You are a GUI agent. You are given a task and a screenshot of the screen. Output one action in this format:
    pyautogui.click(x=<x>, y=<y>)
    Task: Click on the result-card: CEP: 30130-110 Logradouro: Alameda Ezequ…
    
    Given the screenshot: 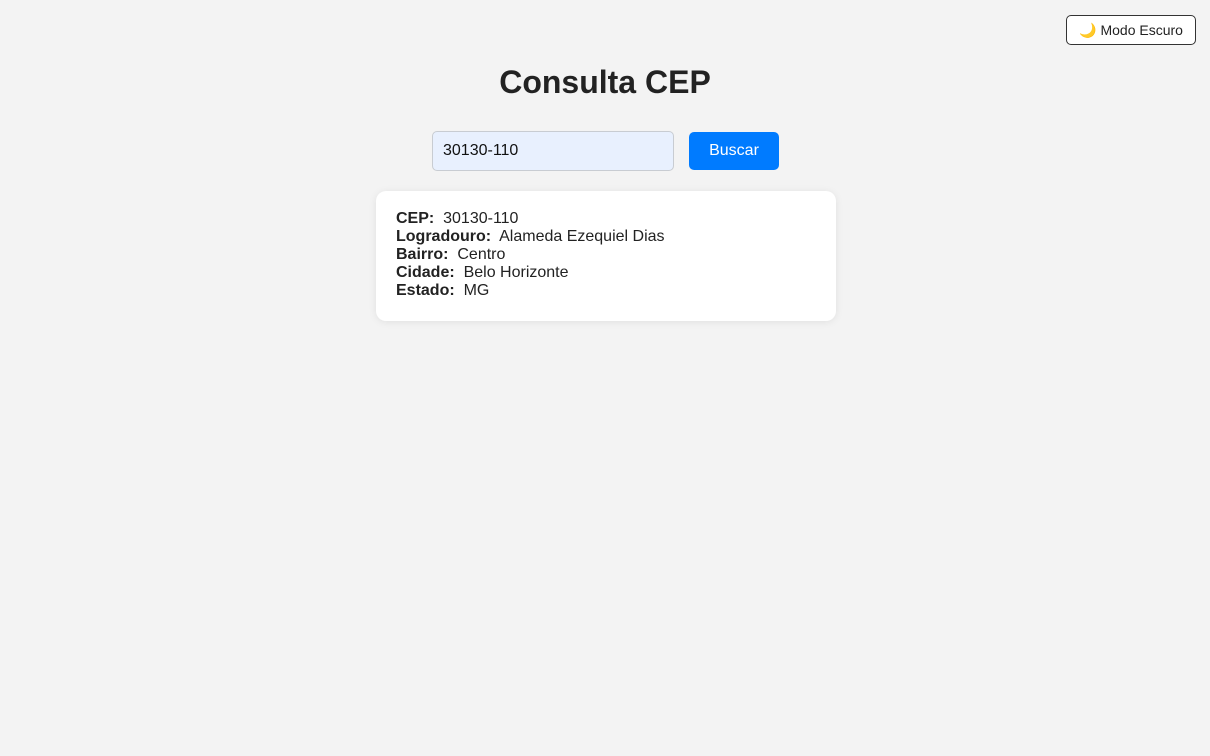 What is the action you would take?
    pyautogui.click(x=606, y=256)
    